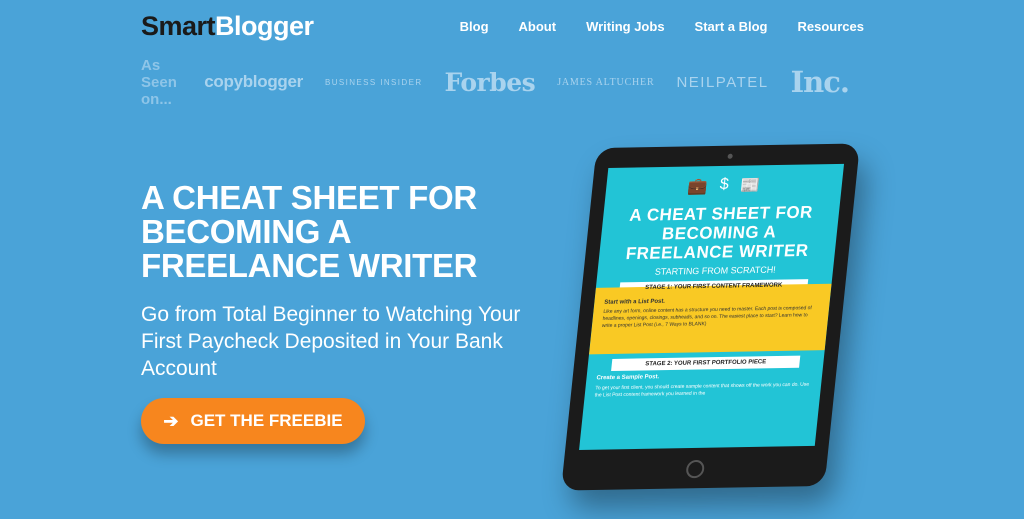 This screenshot has height=519, width=1024. What do you see at coordinates (694, 469) in the screenshot?
I see `home-button` at bounding box center [694, 469].